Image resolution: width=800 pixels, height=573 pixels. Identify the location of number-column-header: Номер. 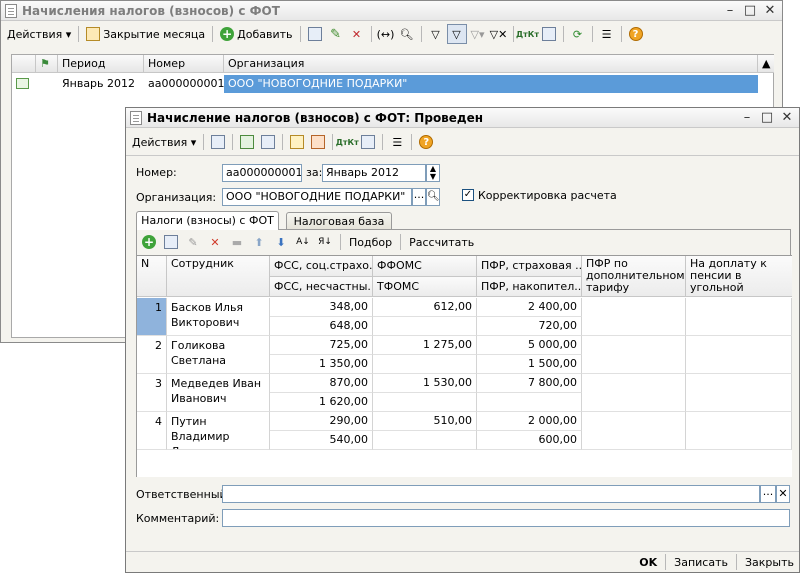
(184, 64).